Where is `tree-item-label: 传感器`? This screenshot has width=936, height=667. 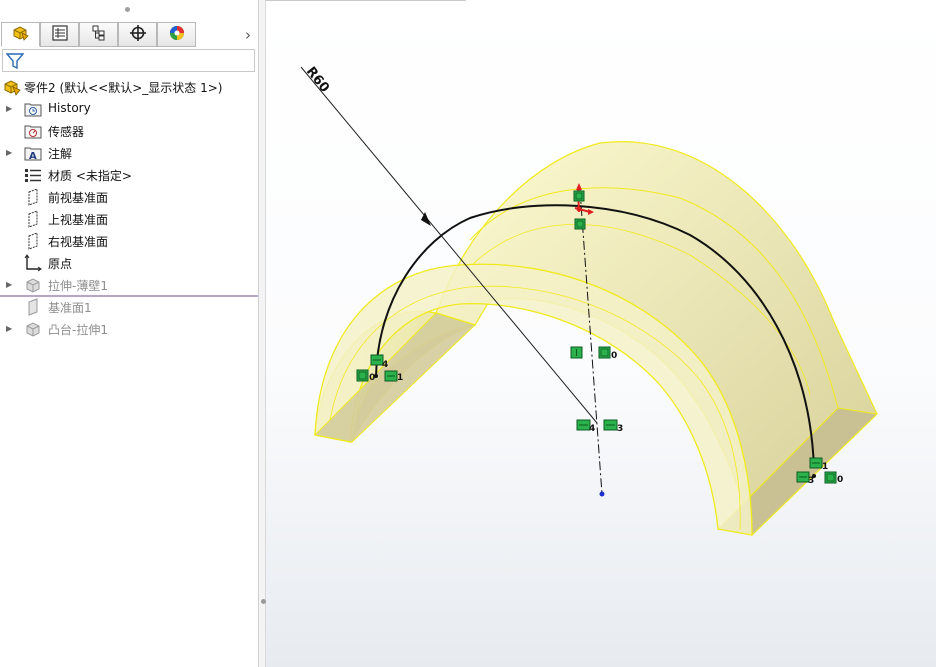 tree-item-label: 传感器 is located at coordinates (66, 132).